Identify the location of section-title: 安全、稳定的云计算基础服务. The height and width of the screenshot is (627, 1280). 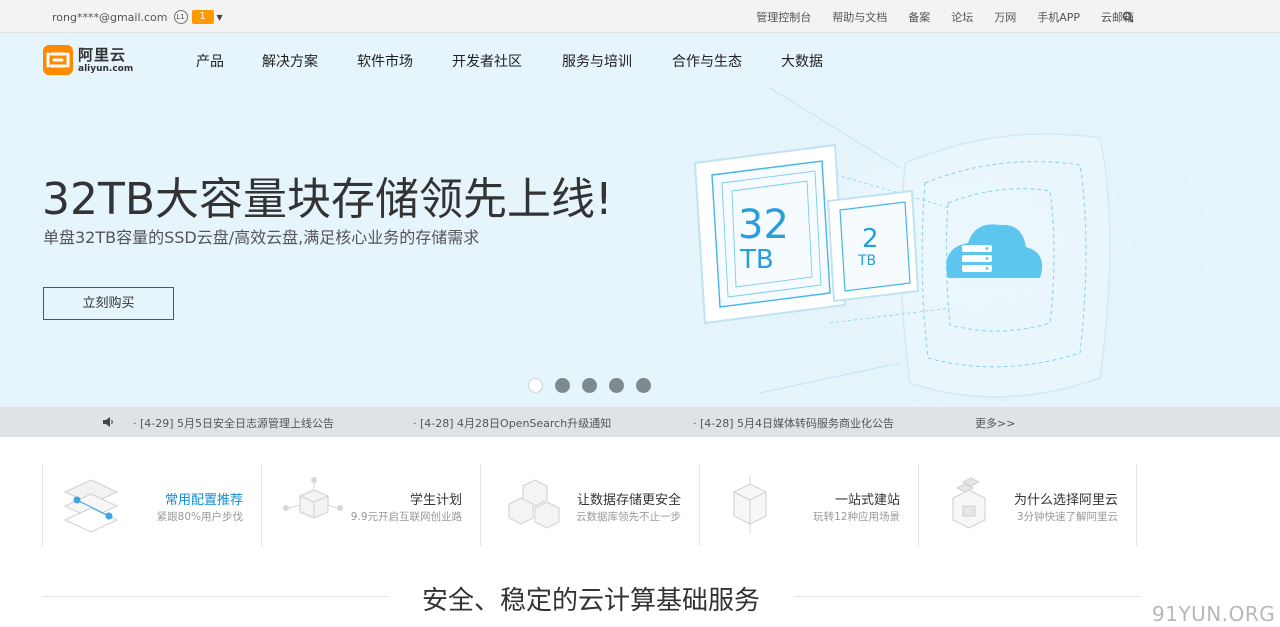
(590, 601).